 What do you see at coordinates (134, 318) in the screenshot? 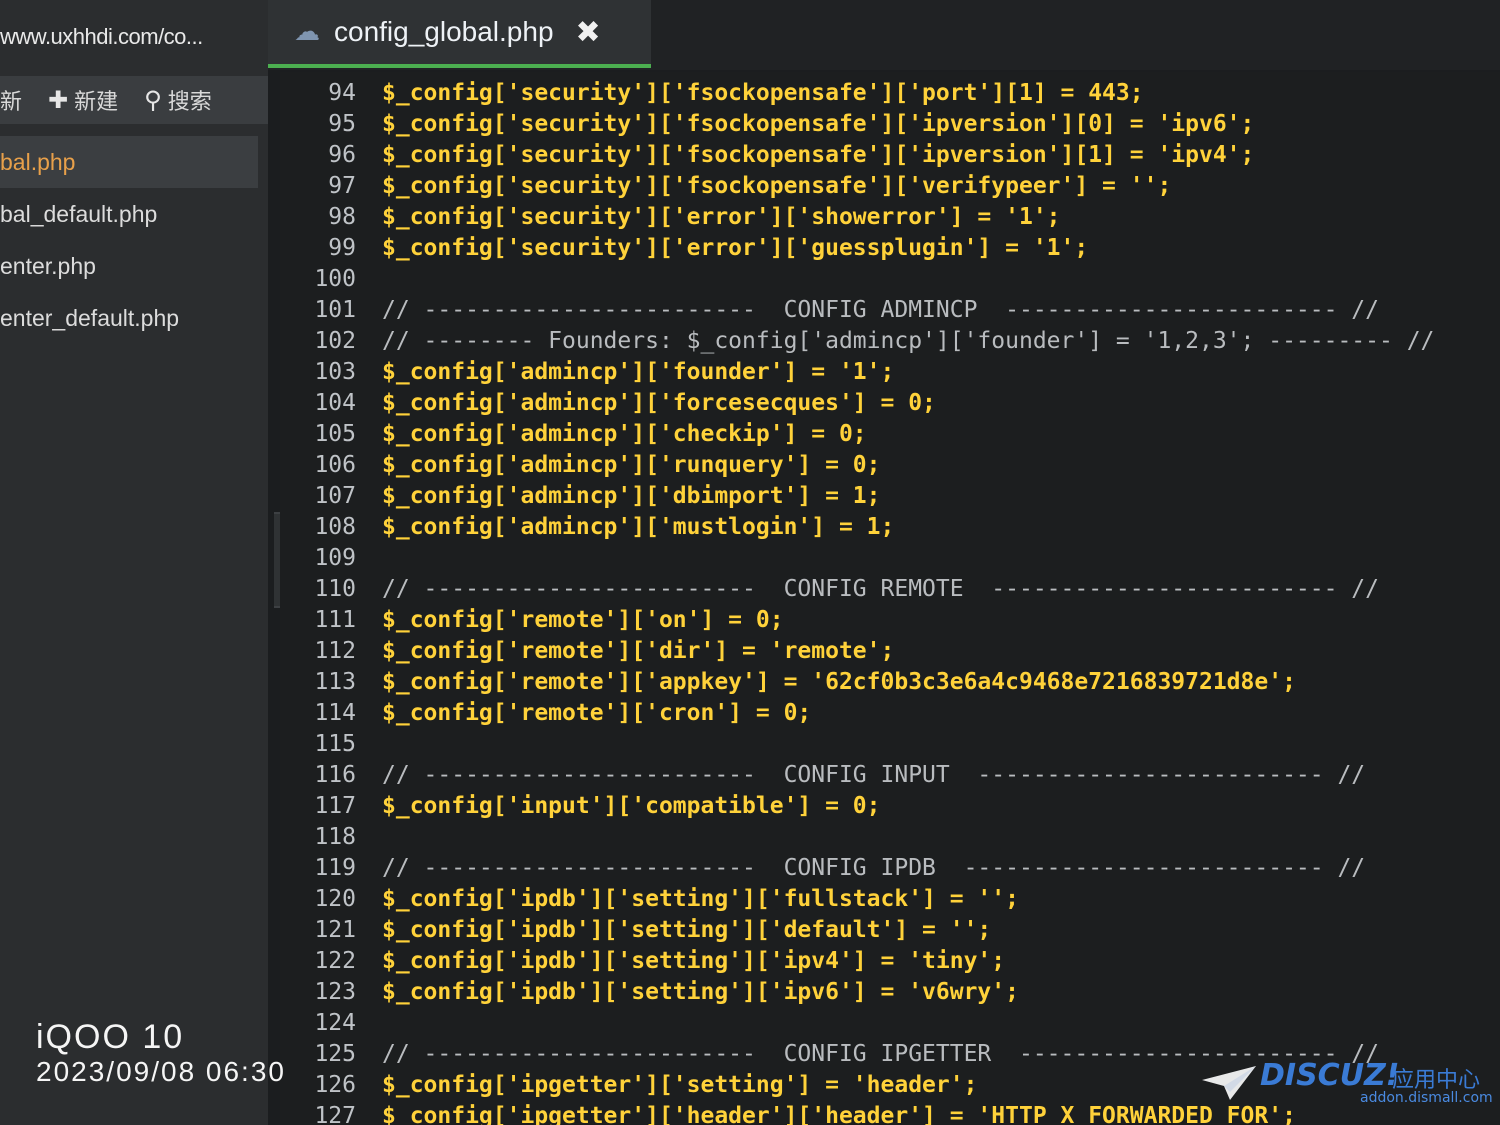
I see `file-item: enter_default.php` at bounding box center [134, 318].